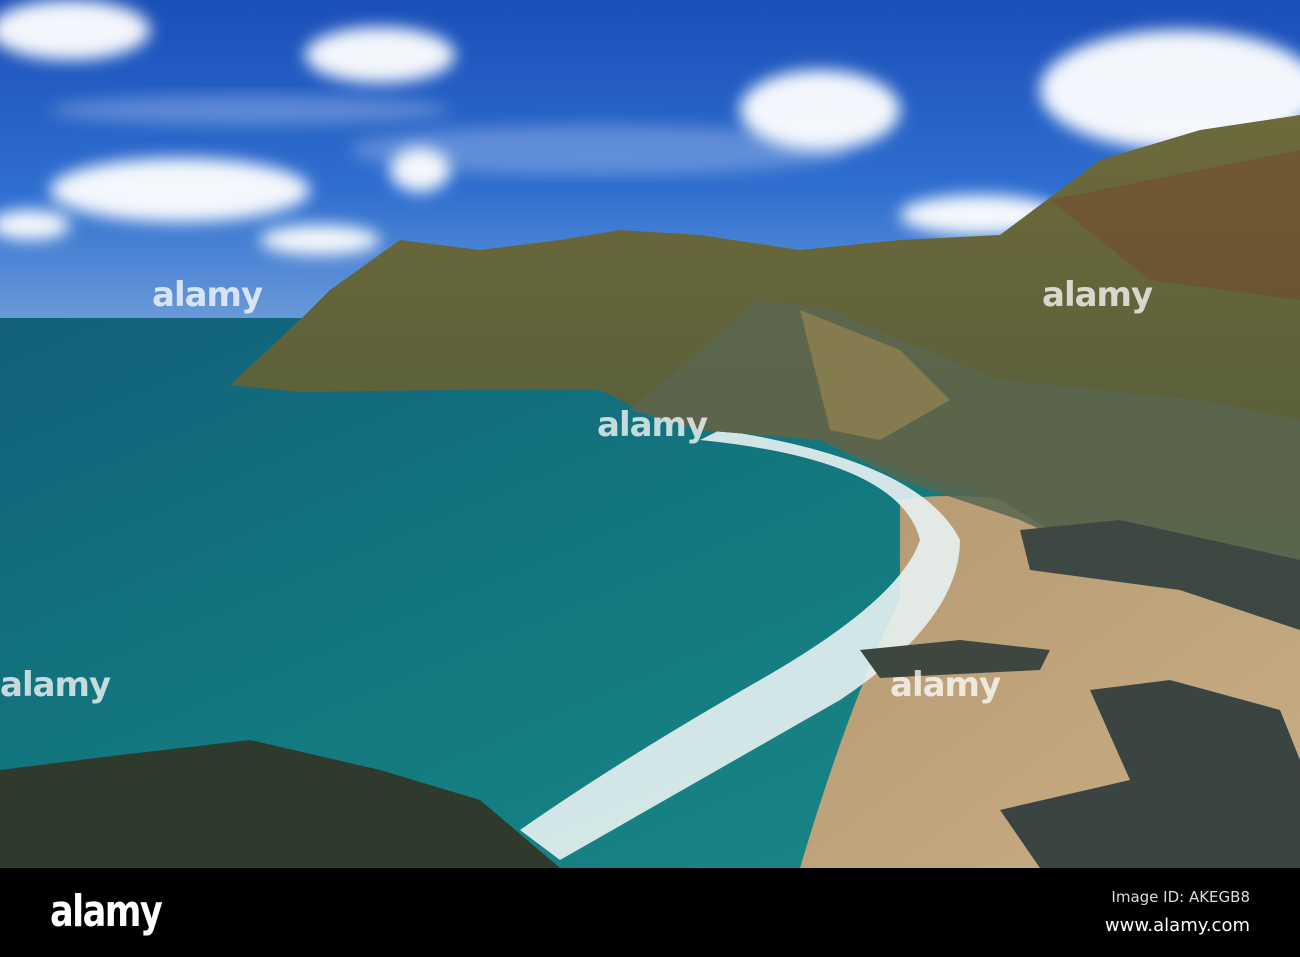 The image size is (1300, 957). What do you see at coordinates (1177, 925) in the screenshot?
I see `site-url: www.alamy.com` at bounding box center [1177, 925].